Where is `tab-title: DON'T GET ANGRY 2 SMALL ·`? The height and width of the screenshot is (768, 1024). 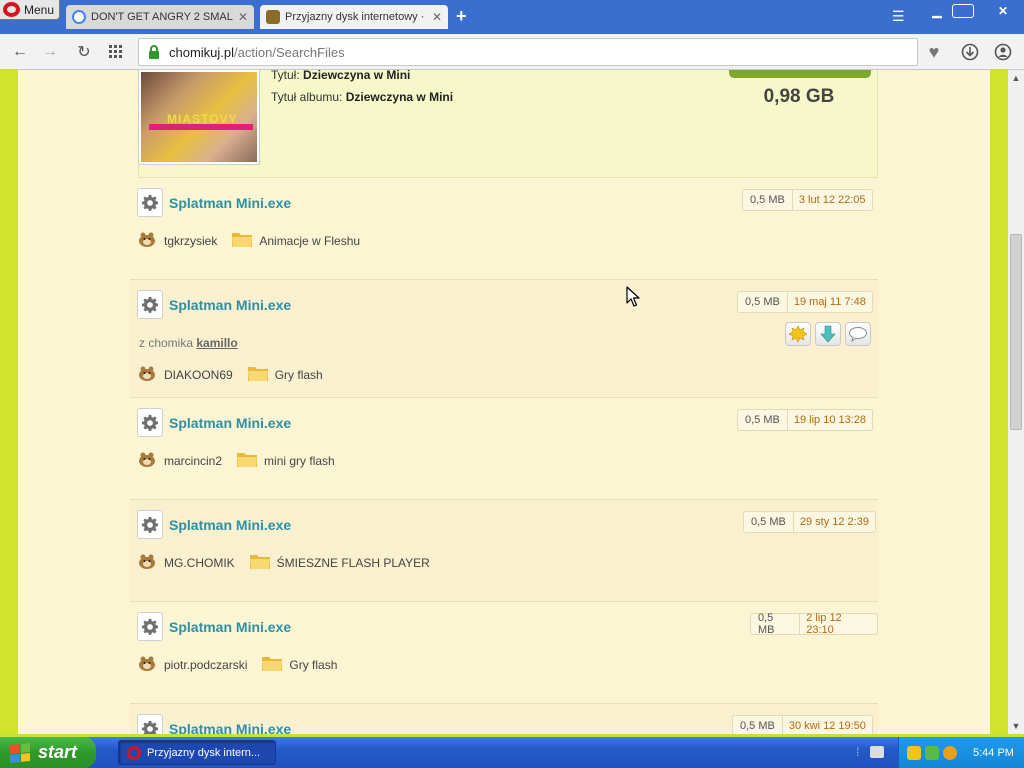 tab-title: DON'T GET ANGRY 2 SMALL · is located at coordinates (162, 17).